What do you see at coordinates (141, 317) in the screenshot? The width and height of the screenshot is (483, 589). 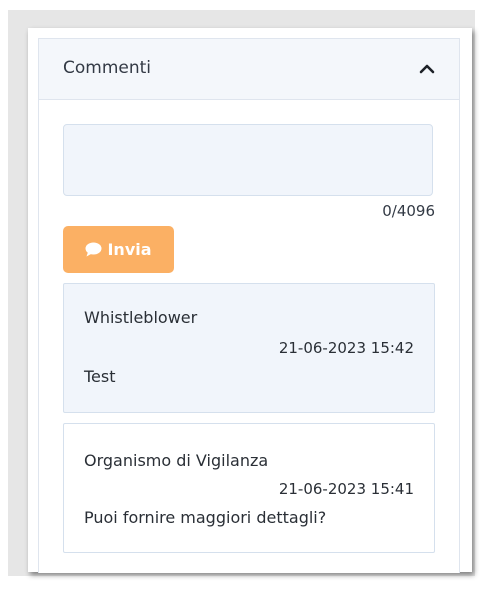 I see `comment-author: Whistleblower` at bounding box center [141, 317].